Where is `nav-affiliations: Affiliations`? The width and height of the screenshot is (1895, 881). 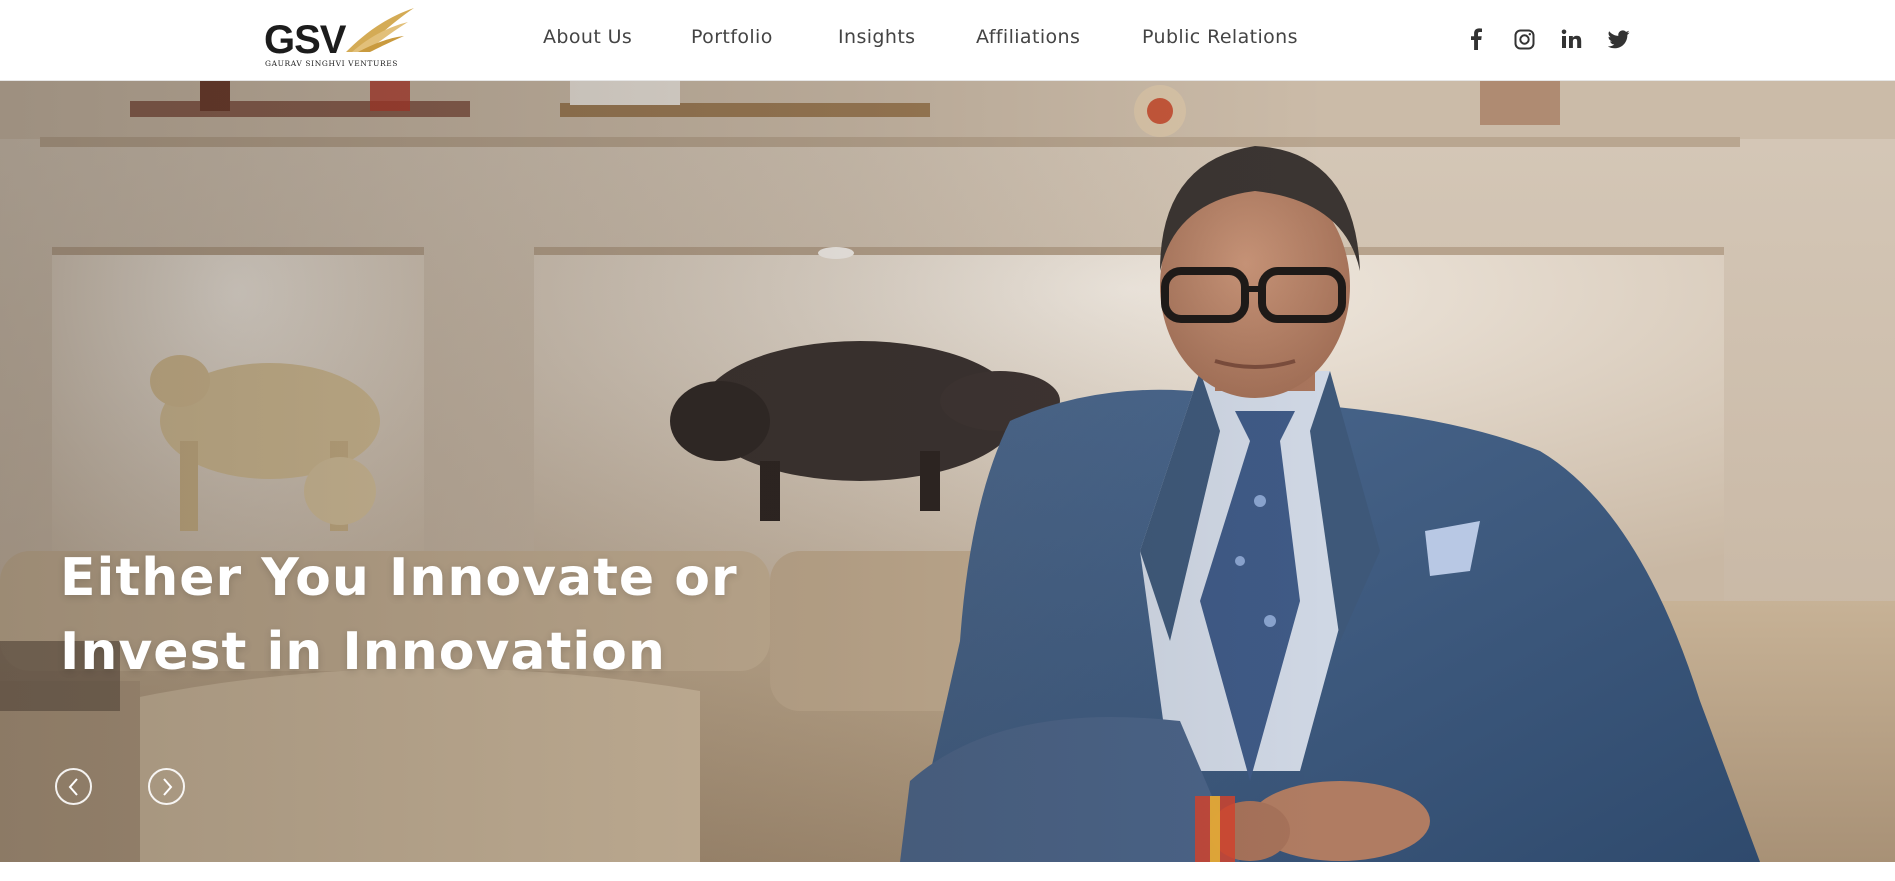 nav-affiliations: Affiliations is located at coordinates (1028, 37).